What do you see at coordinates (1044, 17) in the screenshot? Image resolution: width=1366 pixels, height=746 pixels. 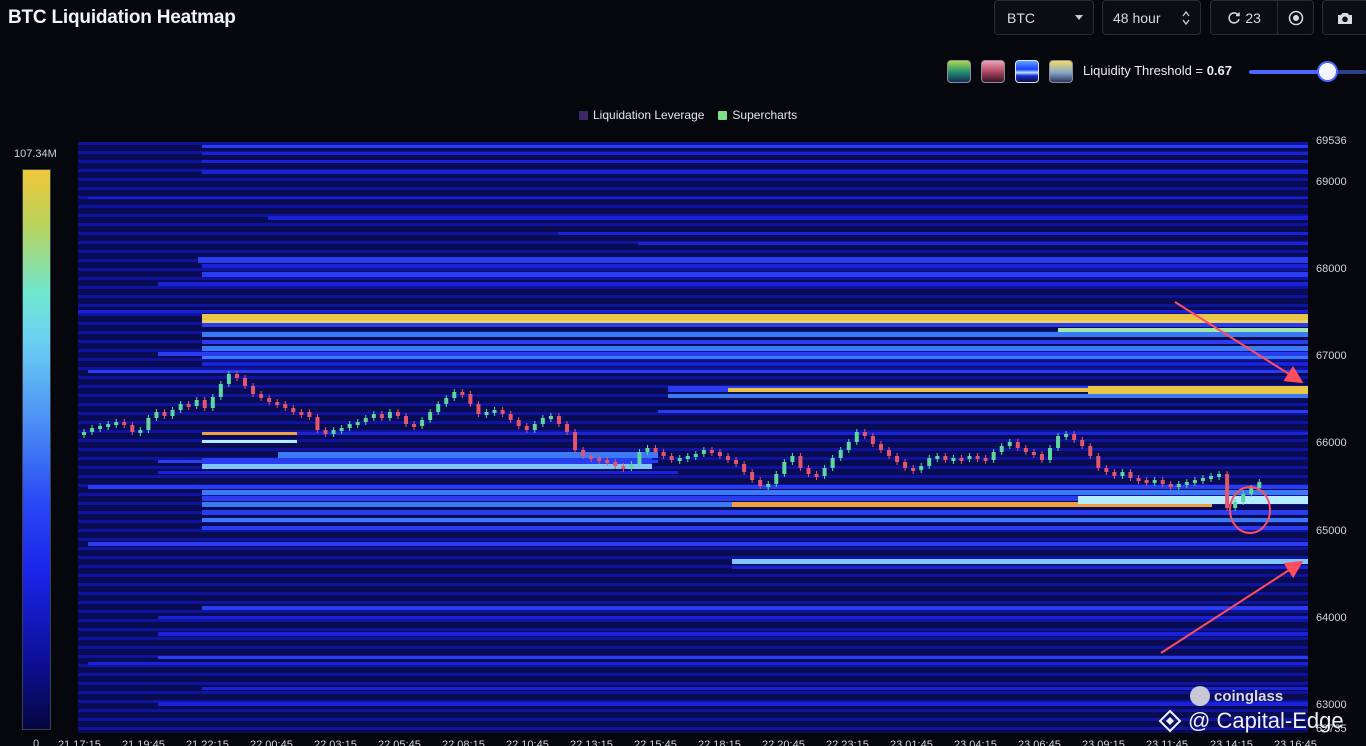 I see `coin-select: BTC` at bounding box center [1044, 17].